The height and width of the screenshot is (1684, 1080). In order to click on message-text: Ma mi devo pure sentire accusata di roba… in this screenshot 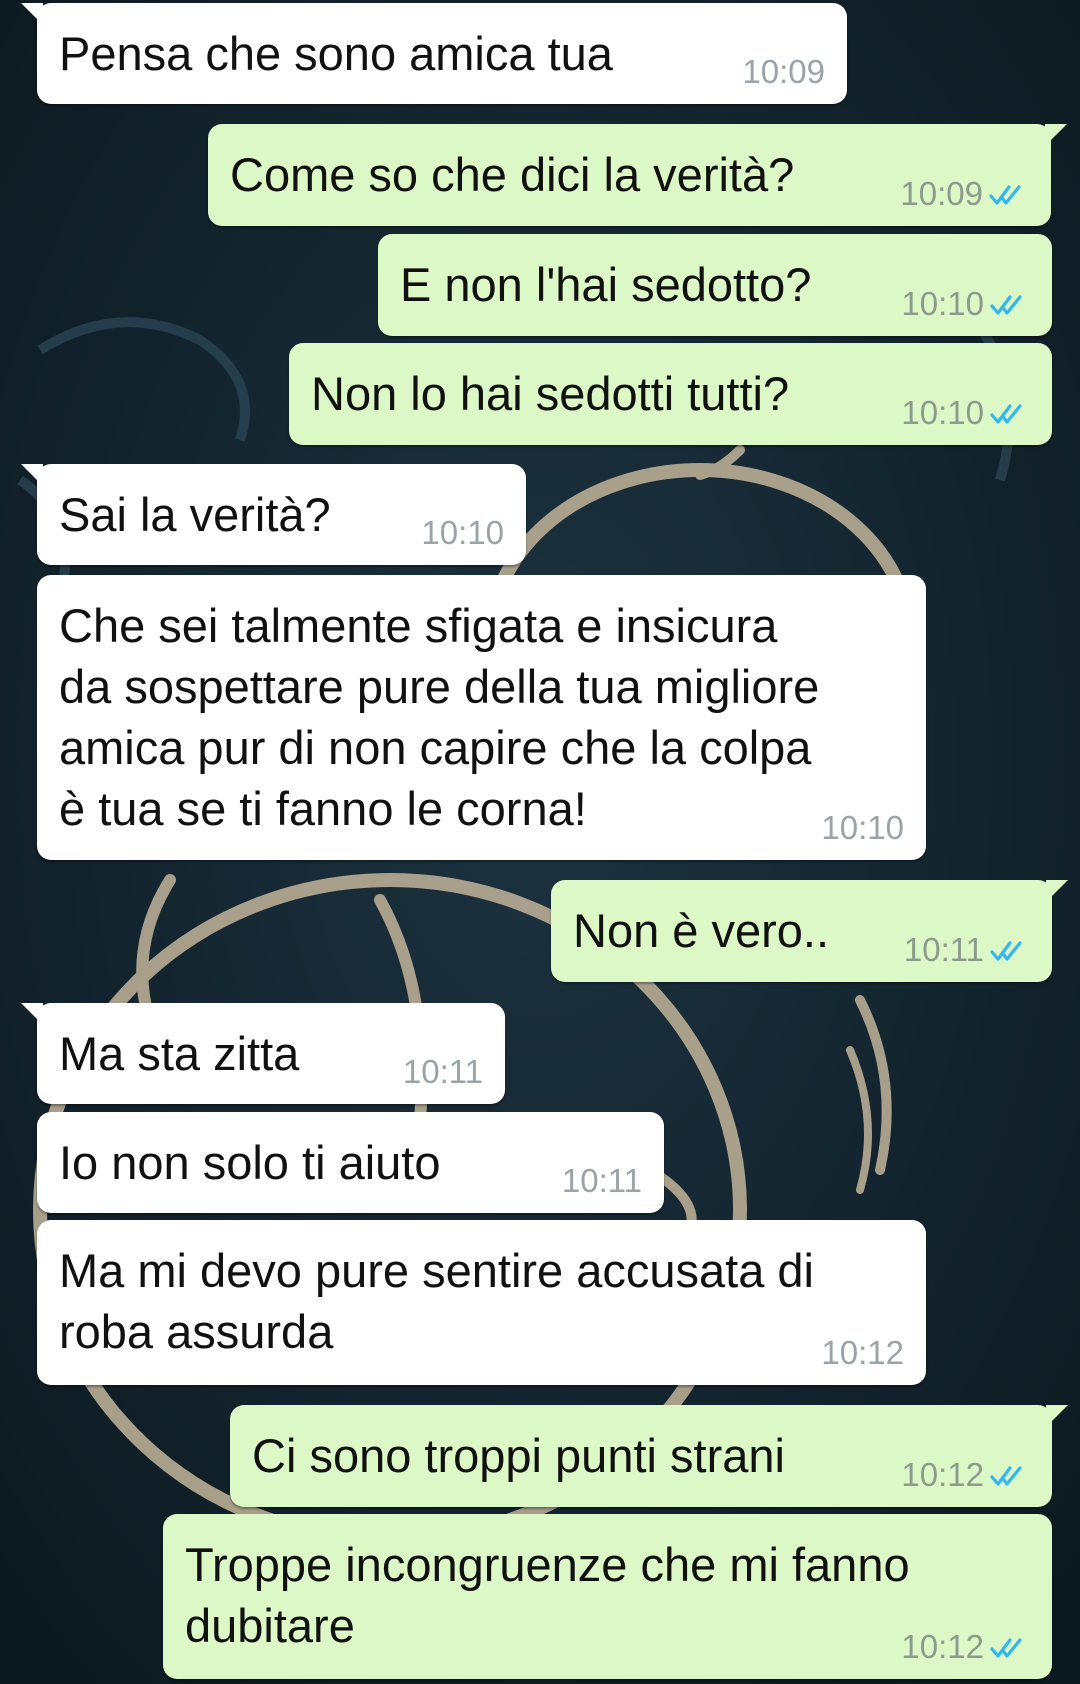, I will do `click(436, 1301)`.